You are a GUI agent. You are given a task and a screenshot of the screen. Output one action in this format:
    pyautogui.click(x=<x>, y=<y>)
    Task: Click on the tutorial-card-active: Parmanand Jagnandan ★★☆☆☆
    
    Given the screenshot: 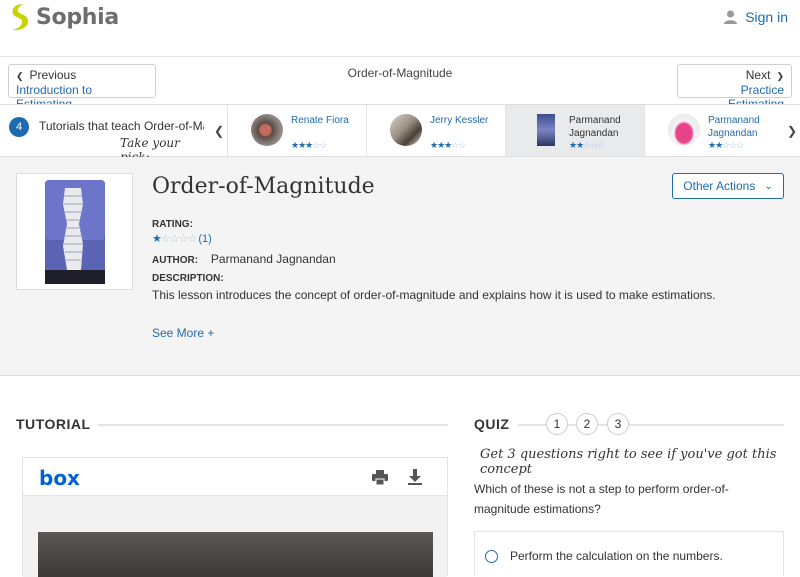 What is the action you would take?
    pyautogui.click(x=574, y=130)
    